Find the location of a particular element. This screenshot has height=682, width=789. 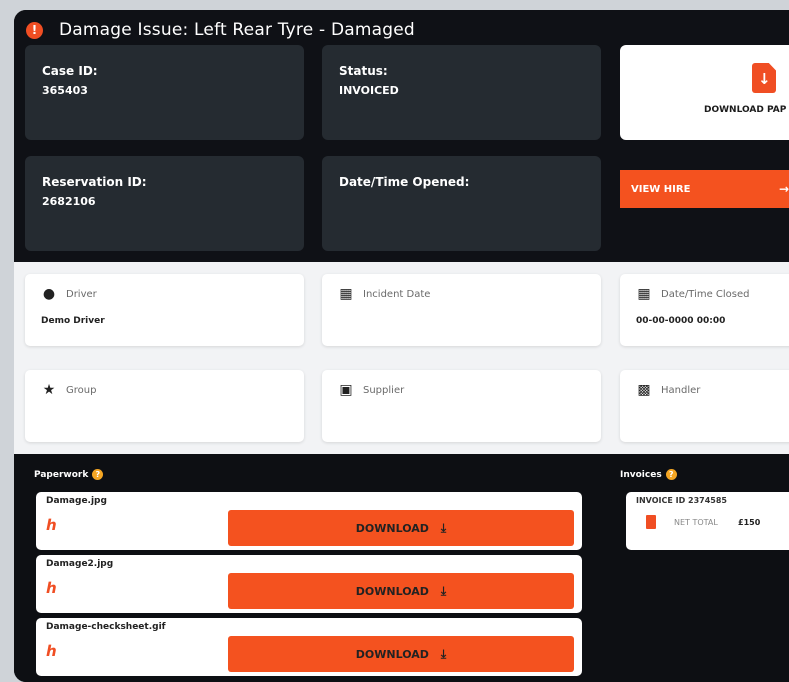

paperwork-item: Damage.jpg ℎ DOWNLOAD ⤓ is located at coordinates (309, 521).